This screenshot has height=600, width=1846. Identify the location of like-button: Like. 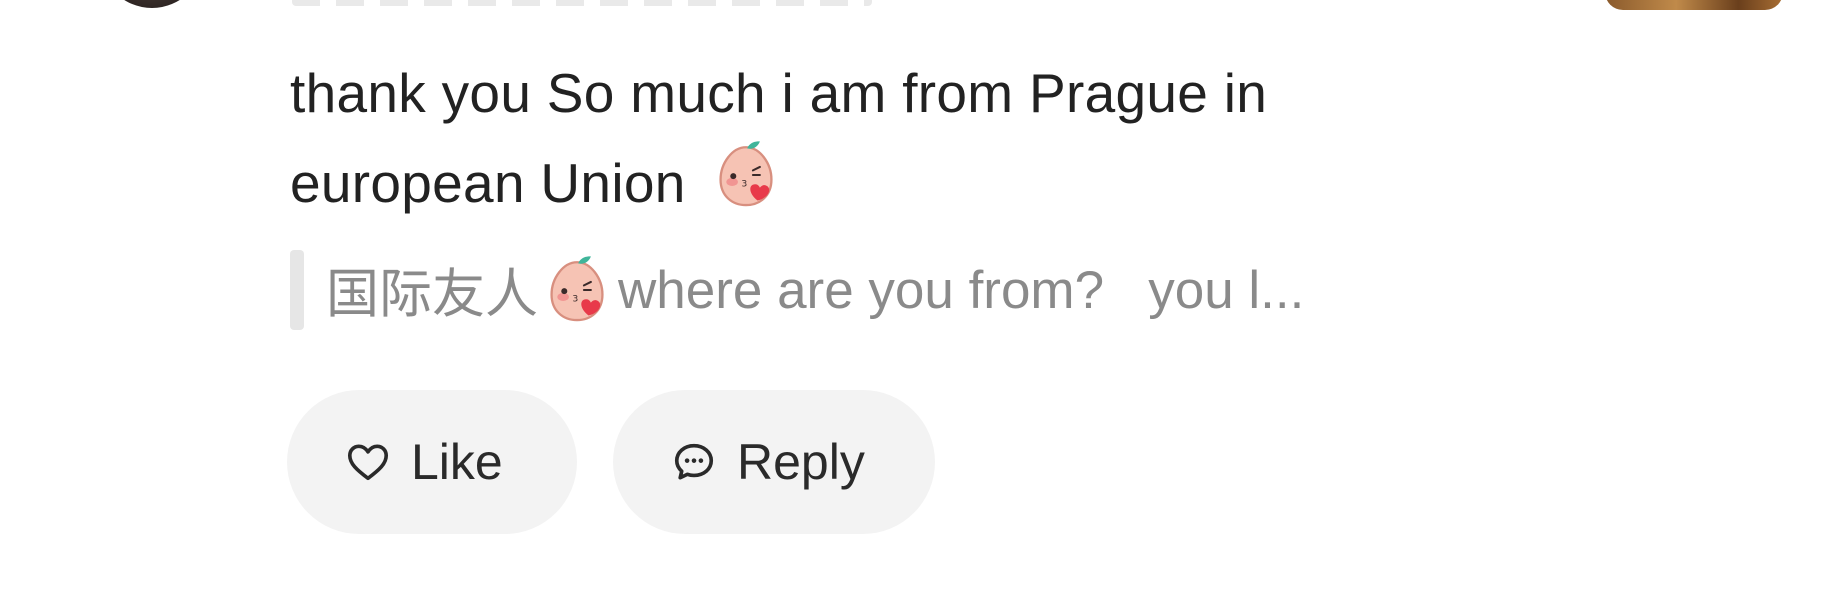
(432, 462).